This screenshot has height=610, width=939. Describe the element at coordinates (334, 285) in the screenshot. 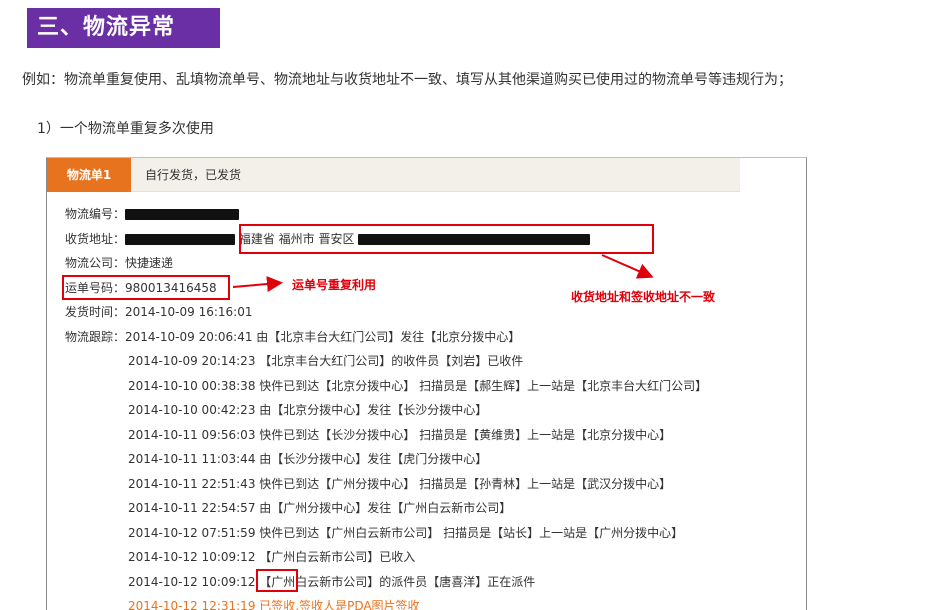

I see `annotation-waybill-reused: 运单号重复利用` at that location.